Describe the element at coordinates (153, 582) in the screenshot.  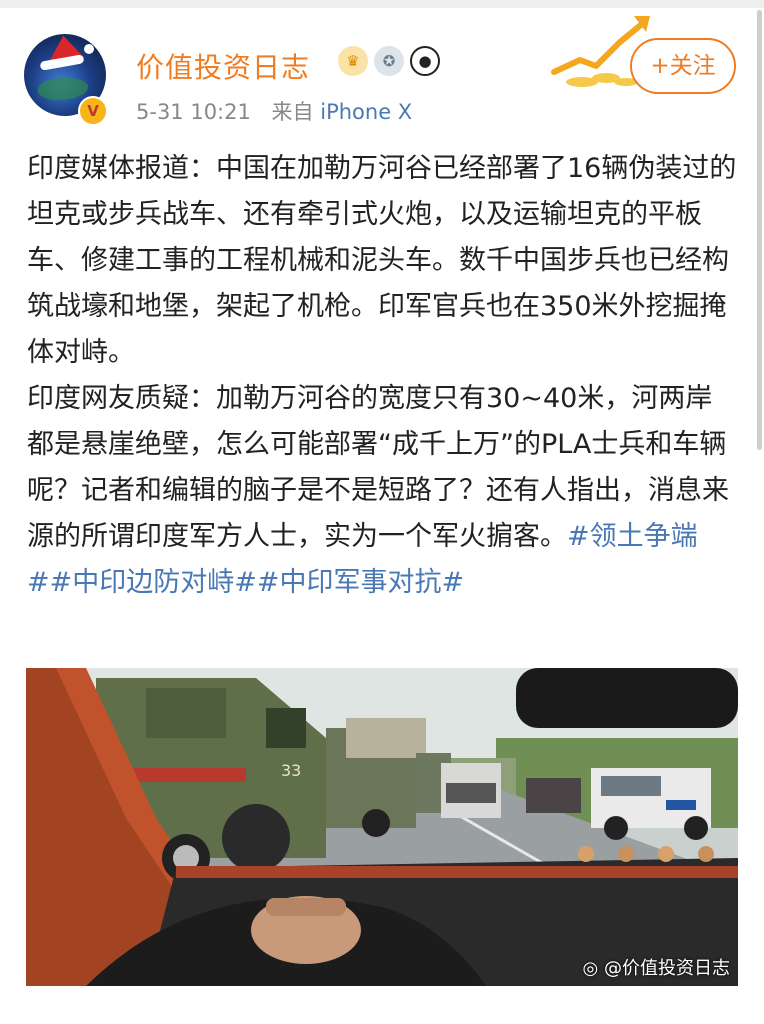
I see `hashtag-border-standoff: #中印边防对峙#` at that location.